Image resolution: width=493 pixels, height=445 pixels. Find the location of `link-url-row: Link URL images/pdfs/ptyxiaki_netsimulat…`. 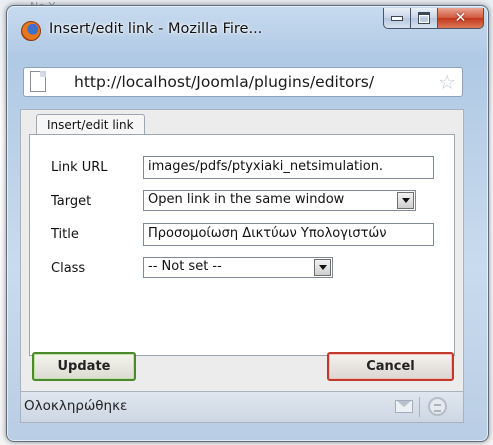

link-url-row: Link URL images/pdfs/ptyxiaki_netsimulat… is located at coordinates (242, 168).